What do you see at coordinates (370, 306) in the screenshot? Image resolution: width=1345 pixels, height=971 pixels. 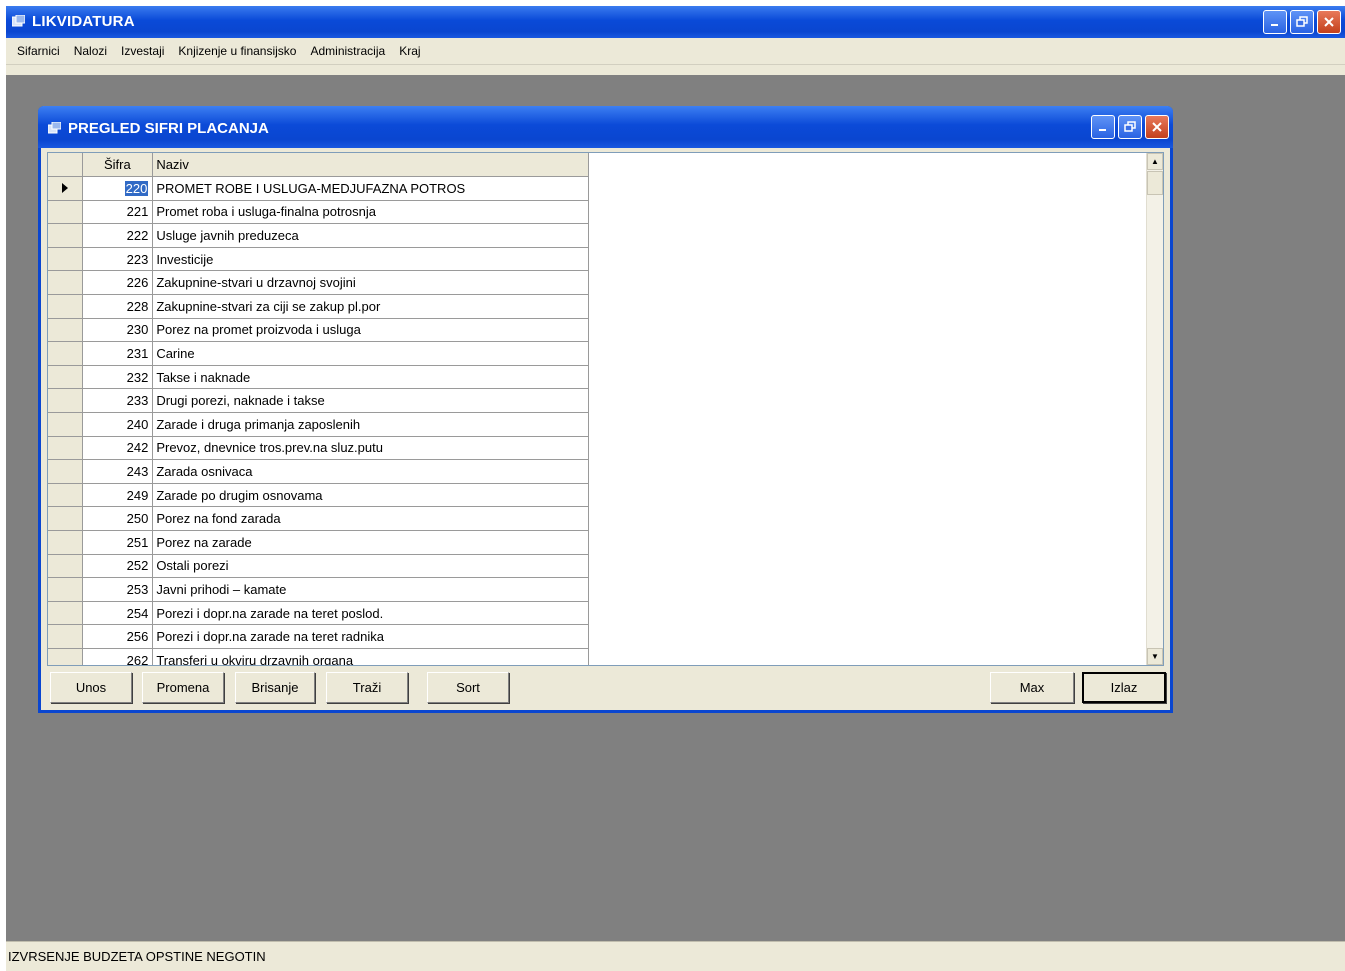 I see `row-name: Zakupnine-stvari za ciji se zakup pl.por` at bounding box center [370, 306].